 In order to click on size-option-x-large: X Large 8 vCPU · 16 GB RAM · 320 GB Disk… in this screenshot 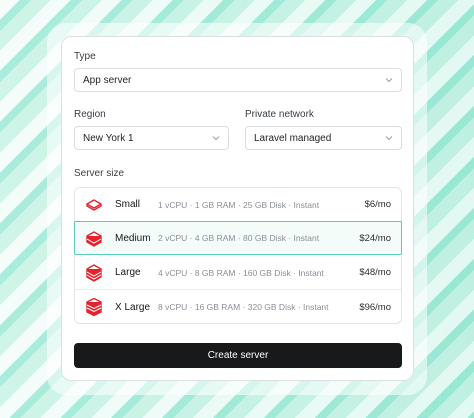, I will do `click(238, 307)`.